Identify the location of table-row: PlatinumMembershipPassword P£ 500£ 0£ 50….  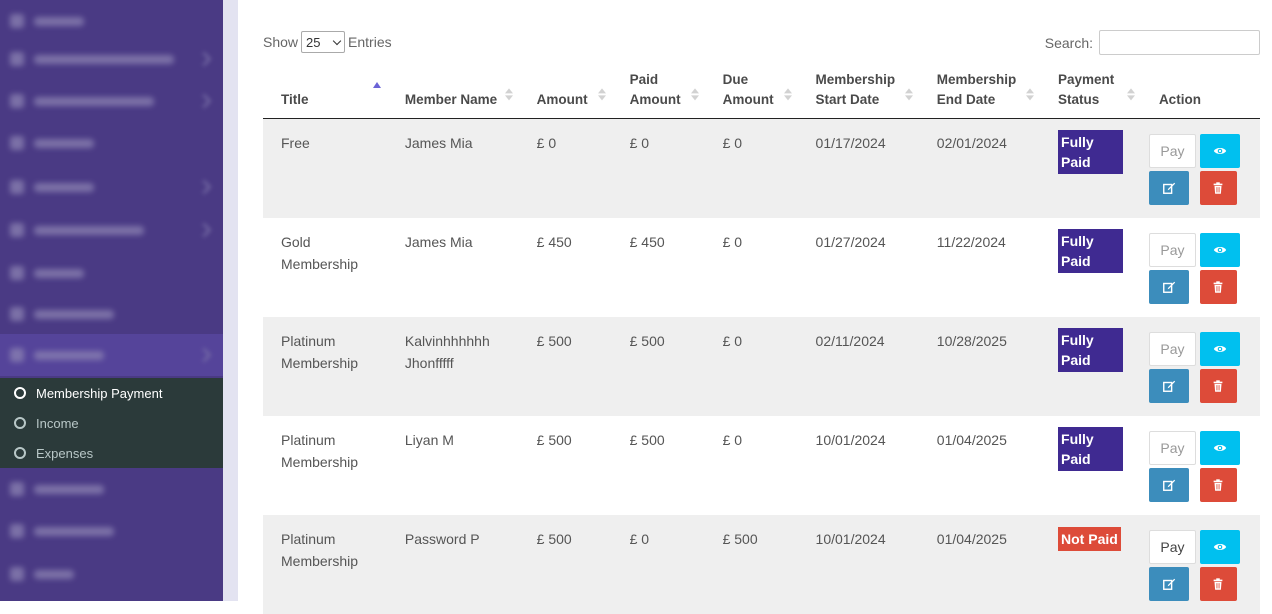
(761, 564).